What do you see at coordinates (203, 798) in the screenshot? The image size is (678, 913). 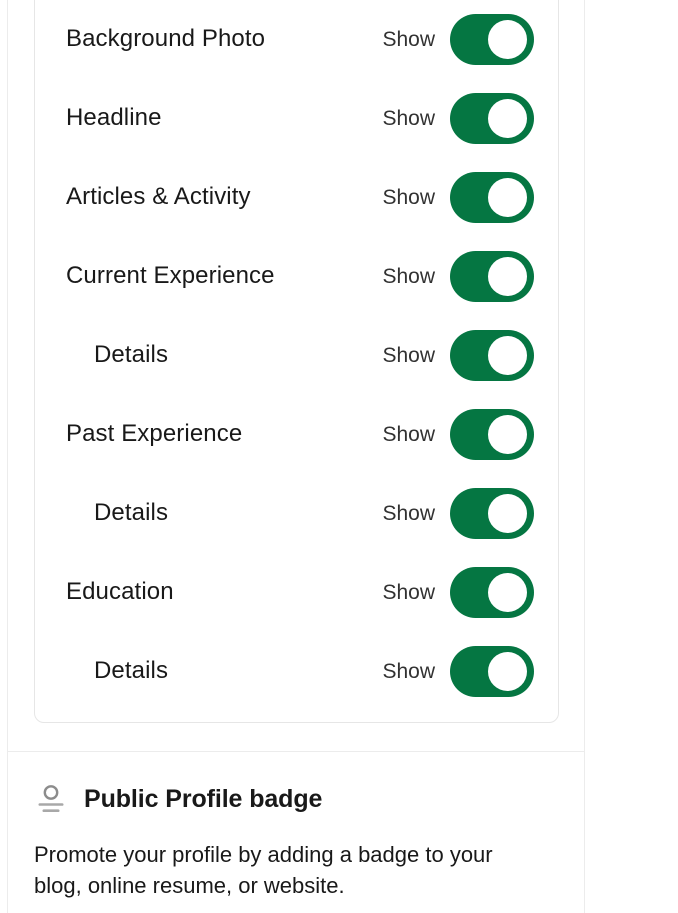 I see `badge-title: Public Profile badge` at bounding box center [203, 798].